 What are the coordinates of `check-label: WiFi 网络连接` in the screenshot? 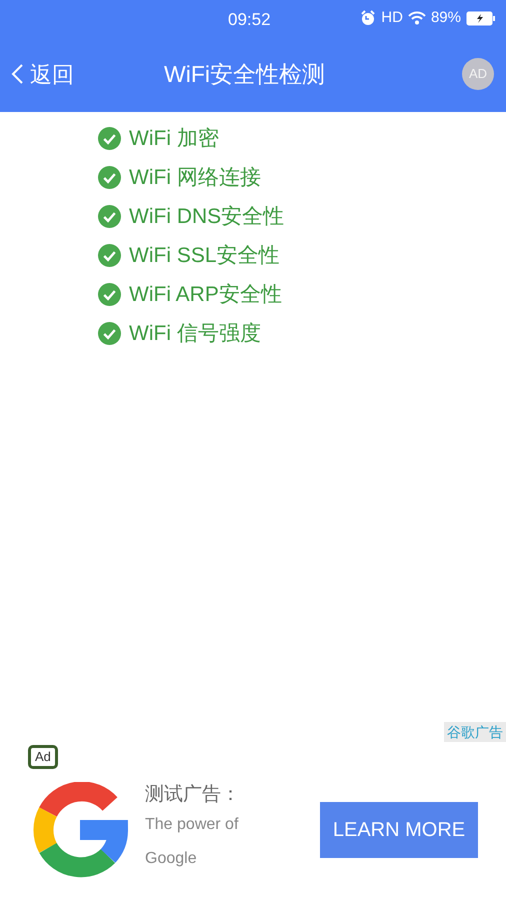 It's located at (195, 177).